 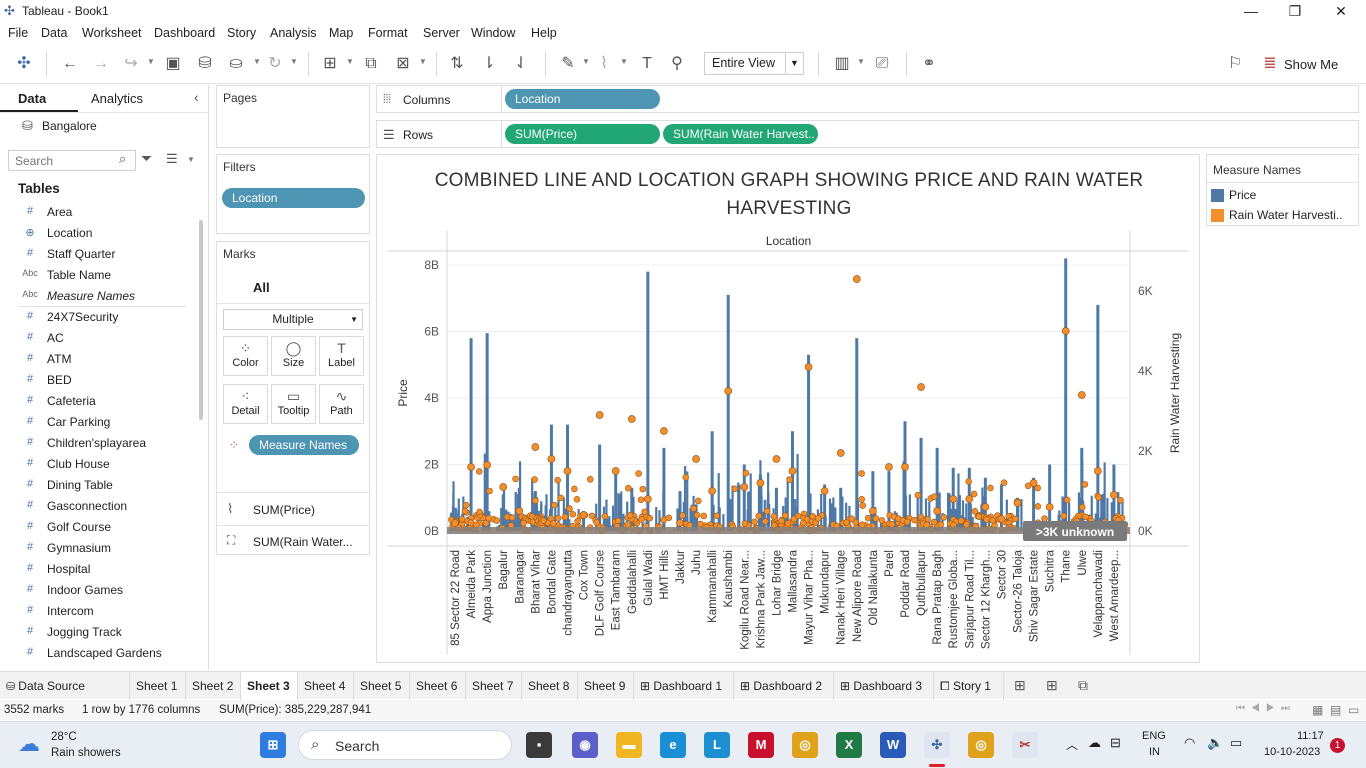 I want to click on teams-icon: ◉, so click(x=585, y=745).